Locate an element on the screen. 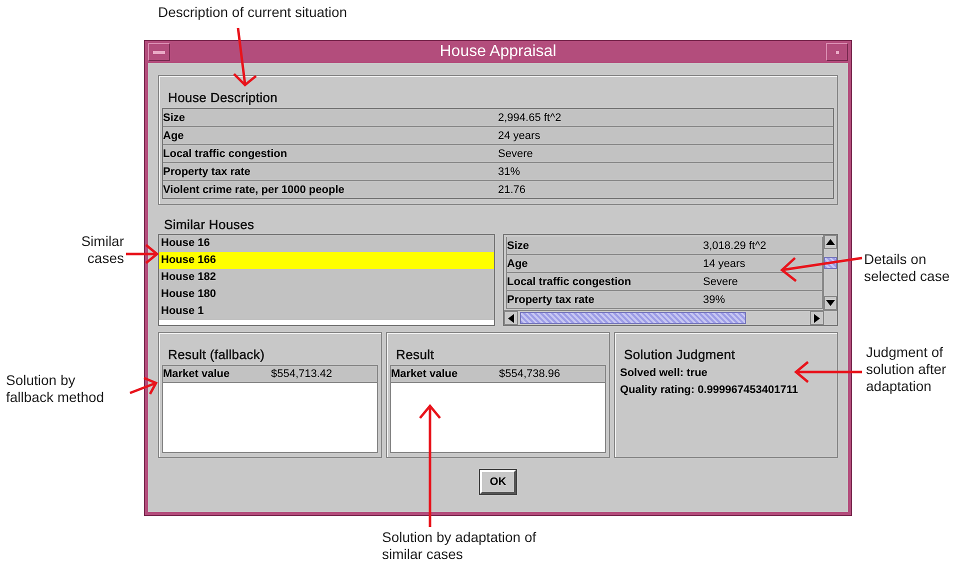 This screenshot has width=964, height=567. window-maximize-button is located at coordinates (837, 52).